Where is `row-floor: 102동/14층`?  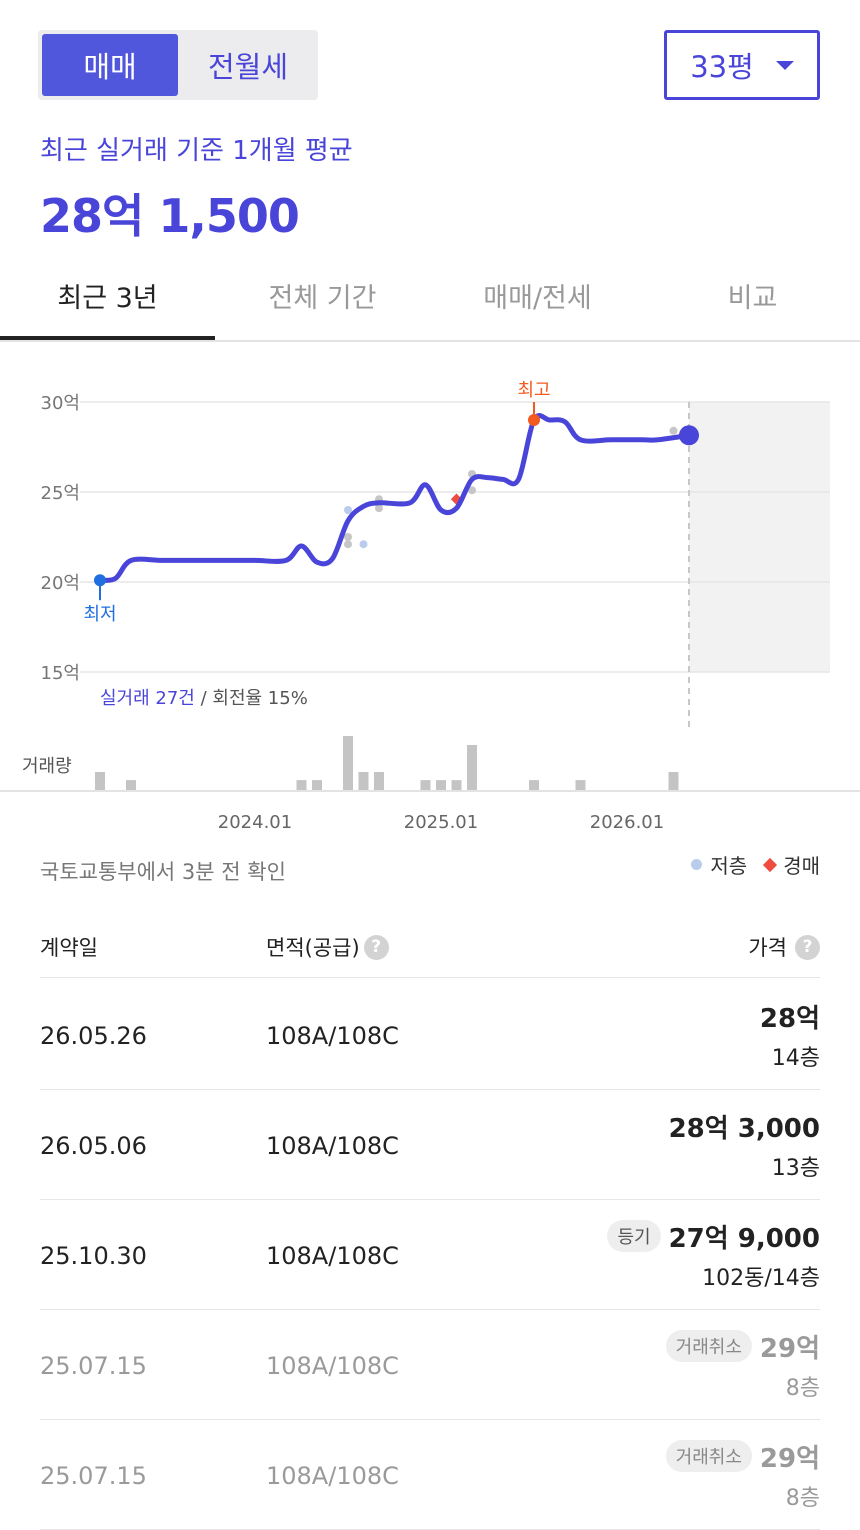 row-floor: 102동/14층 is located at coordinates (761, 1278).